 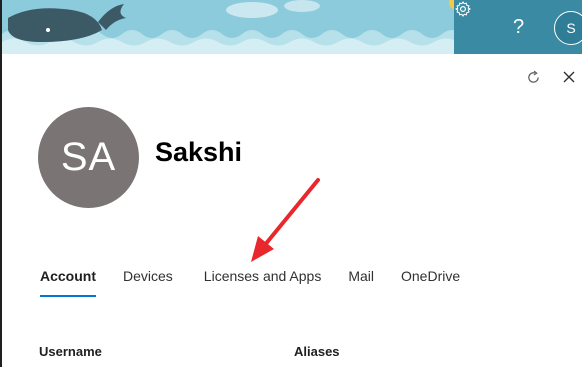 I want to click on close-icon, so click(x=569, y=77).